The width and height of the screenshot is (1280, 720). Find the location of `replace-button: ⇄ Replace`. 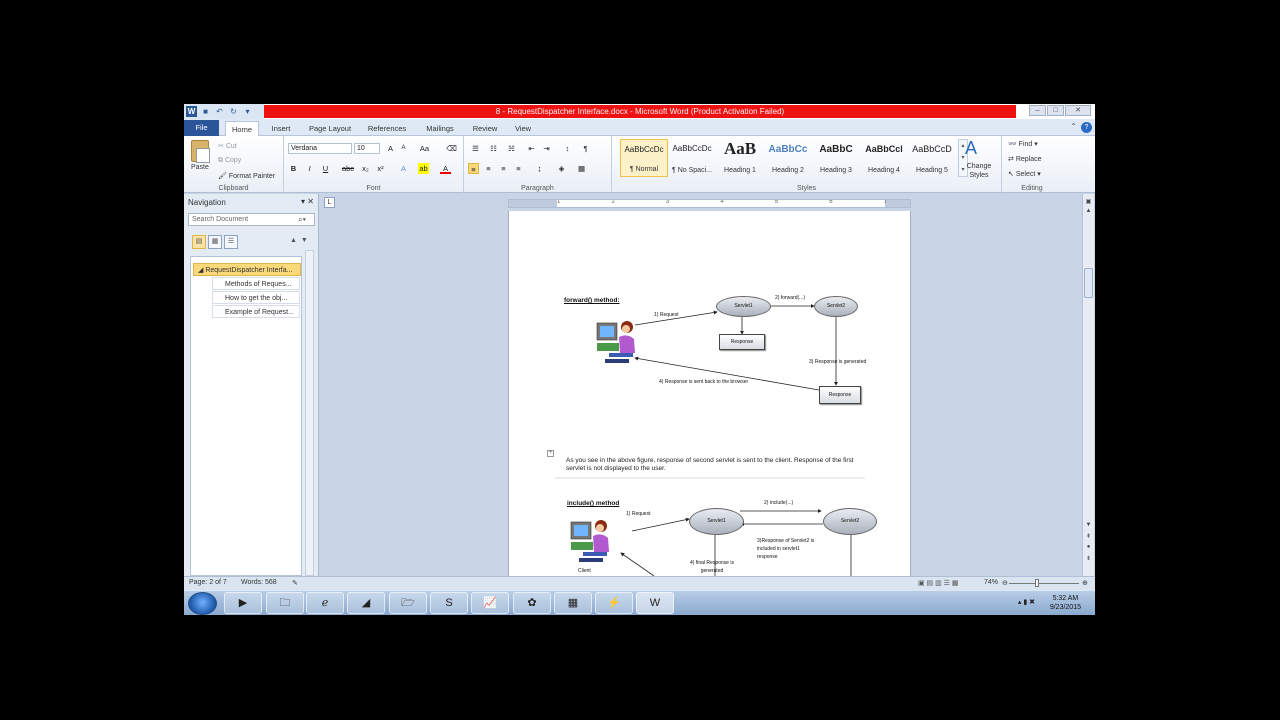

replace-button: ⇄ Replace is located at coordinates (1025, 159).